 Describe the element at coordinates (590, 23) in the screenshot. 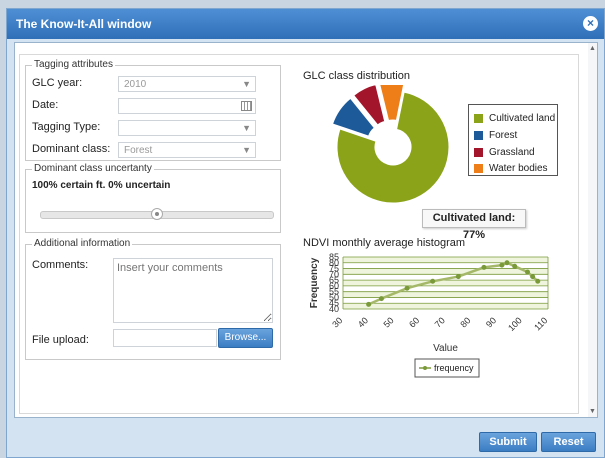

I see `close-icon: ×` at that location.